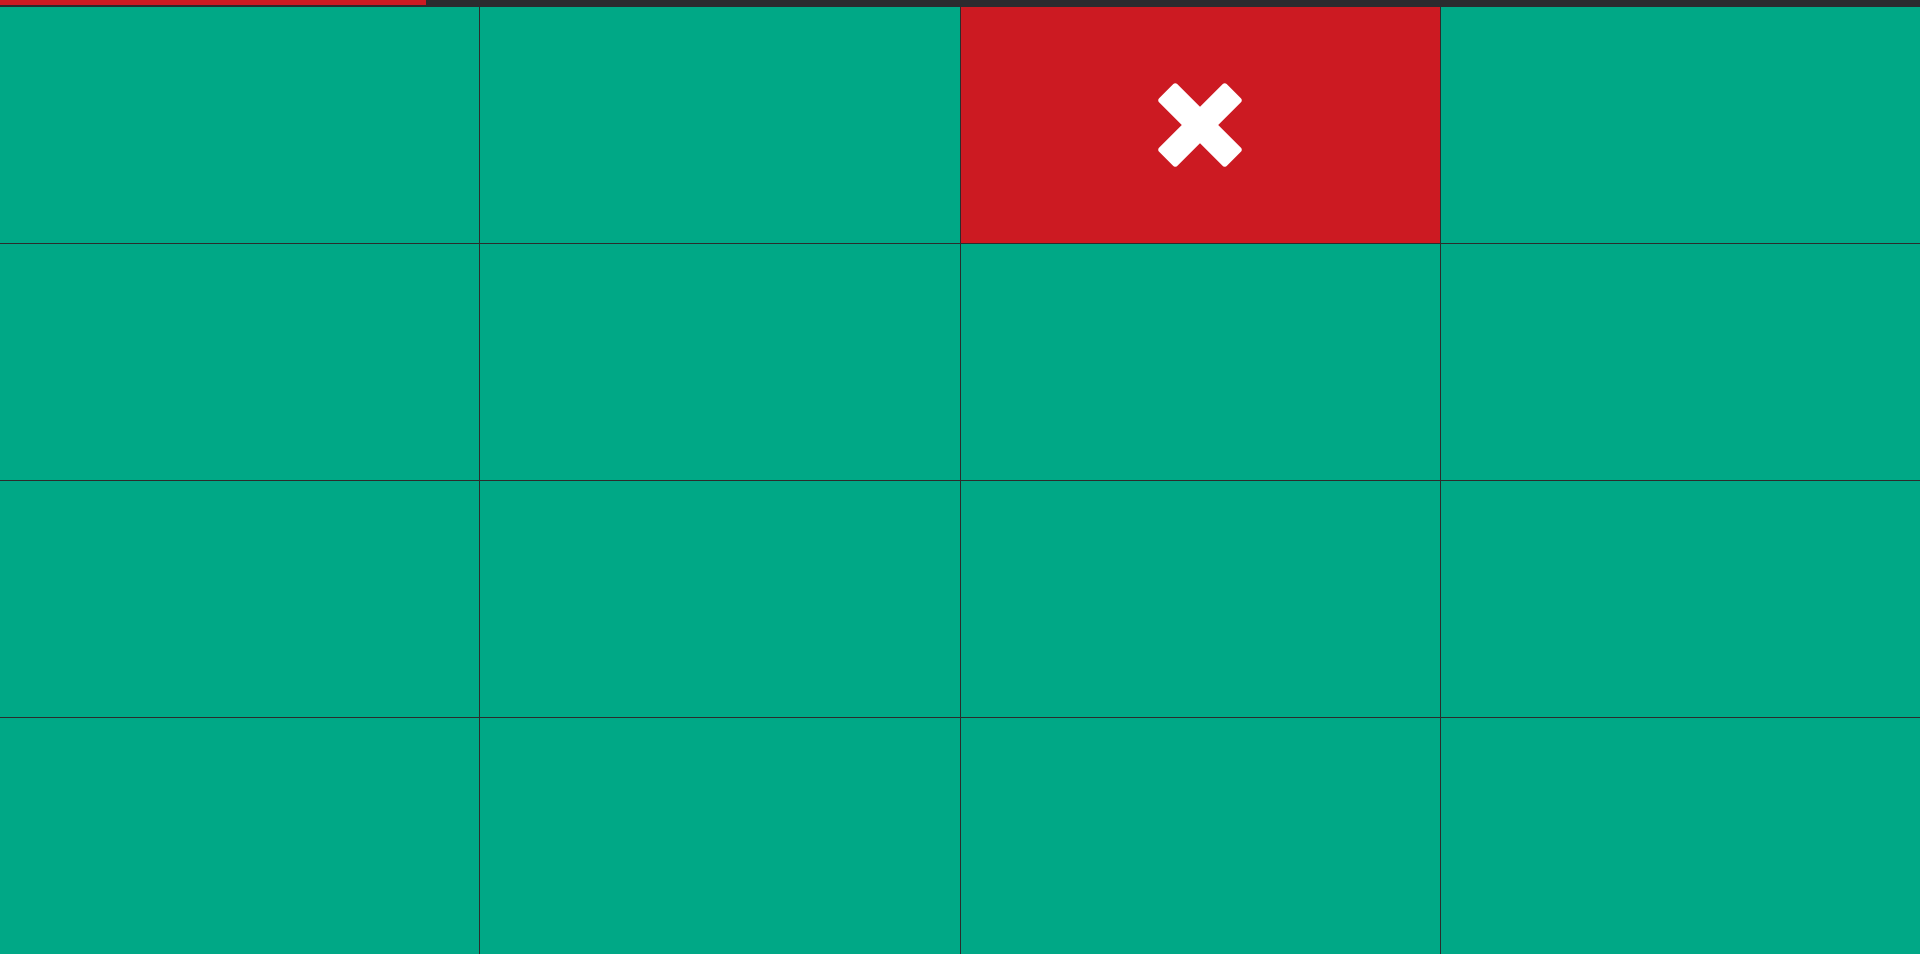  Describe the element at coordinates (240, 362) in the screenshot. I see `tile-r2-c1` at that location.